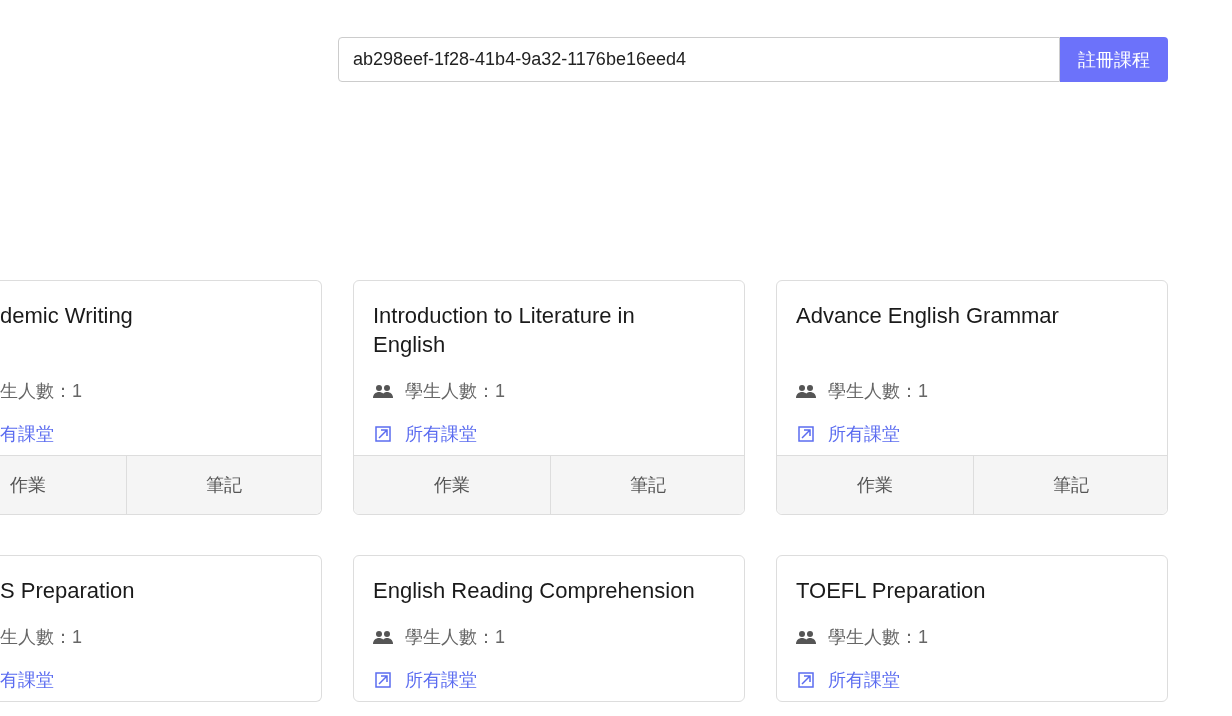  Describe the element at coordinates (68, 591) in the screenshot. I see `course-title: S Preparation` at that location.